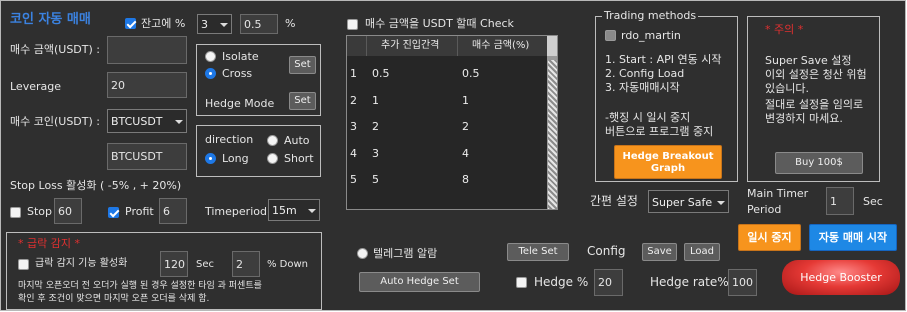 This screenshot has width=907, height=312. I want to click on table-row: 3 2 2, so click(447, 126).